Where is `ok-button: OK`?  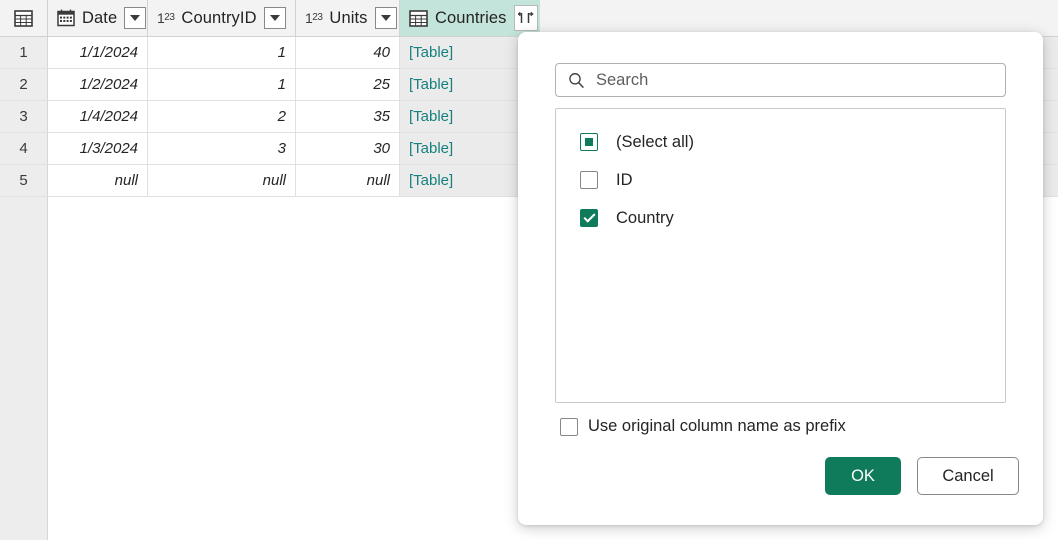 ok-button: OK is located at coordinates (863, 476).